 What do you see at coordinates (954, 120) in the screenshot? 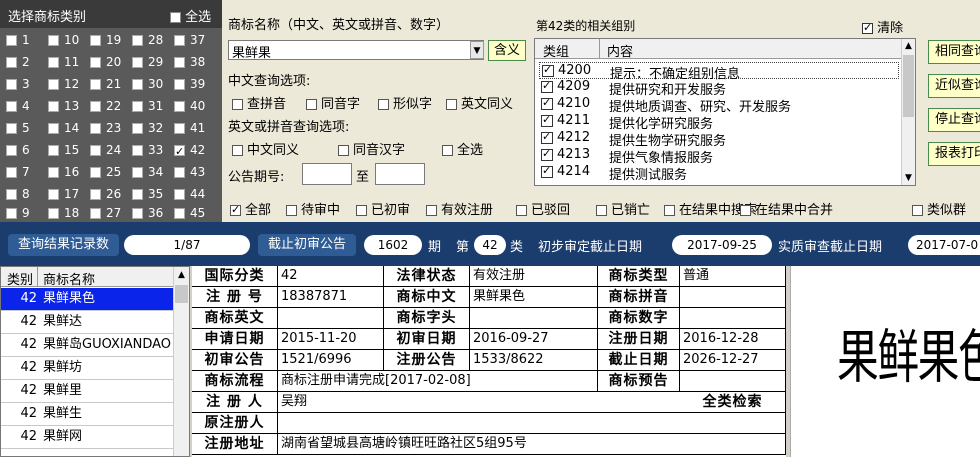
I see `side-button-2: 停止查询` at bounding box center [954, 120].